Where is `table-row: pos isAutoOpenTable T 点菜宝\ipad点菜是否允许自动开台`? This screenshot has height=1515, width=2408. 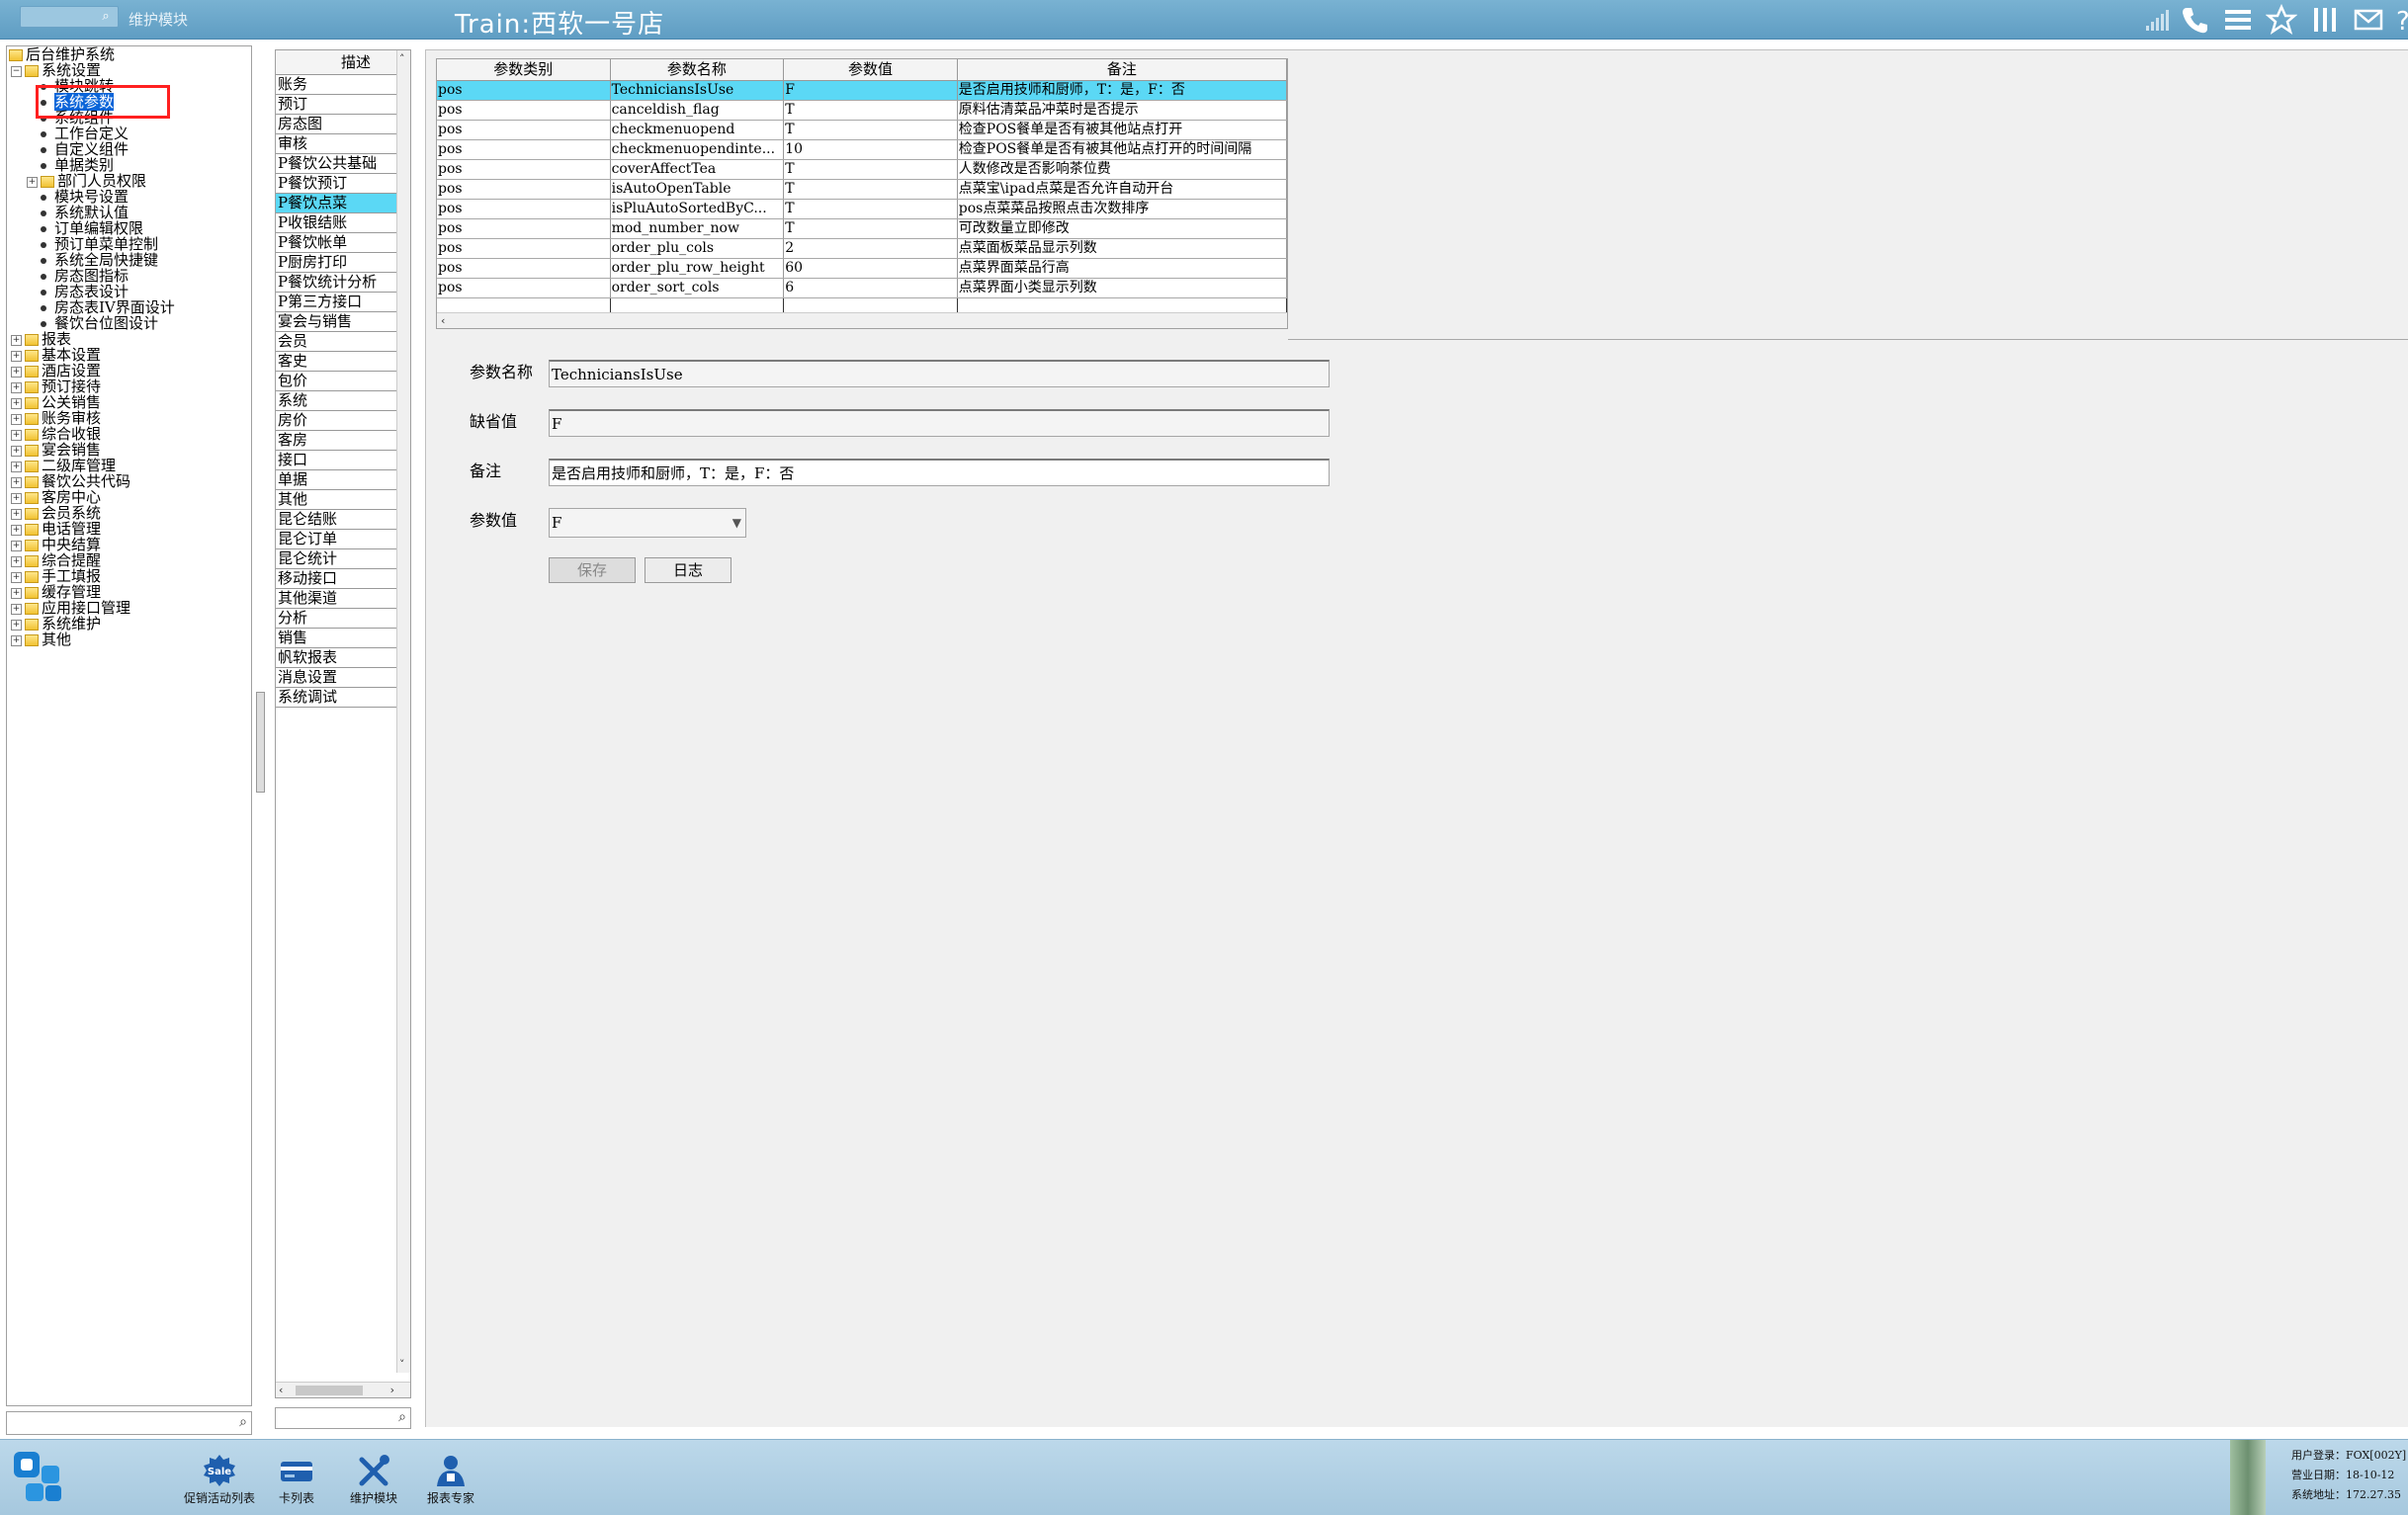 table-row: pos isAutoOpenTable T 点菜宝\ipad点菜是否允许自动开台 is located at coordinates (862, 190).